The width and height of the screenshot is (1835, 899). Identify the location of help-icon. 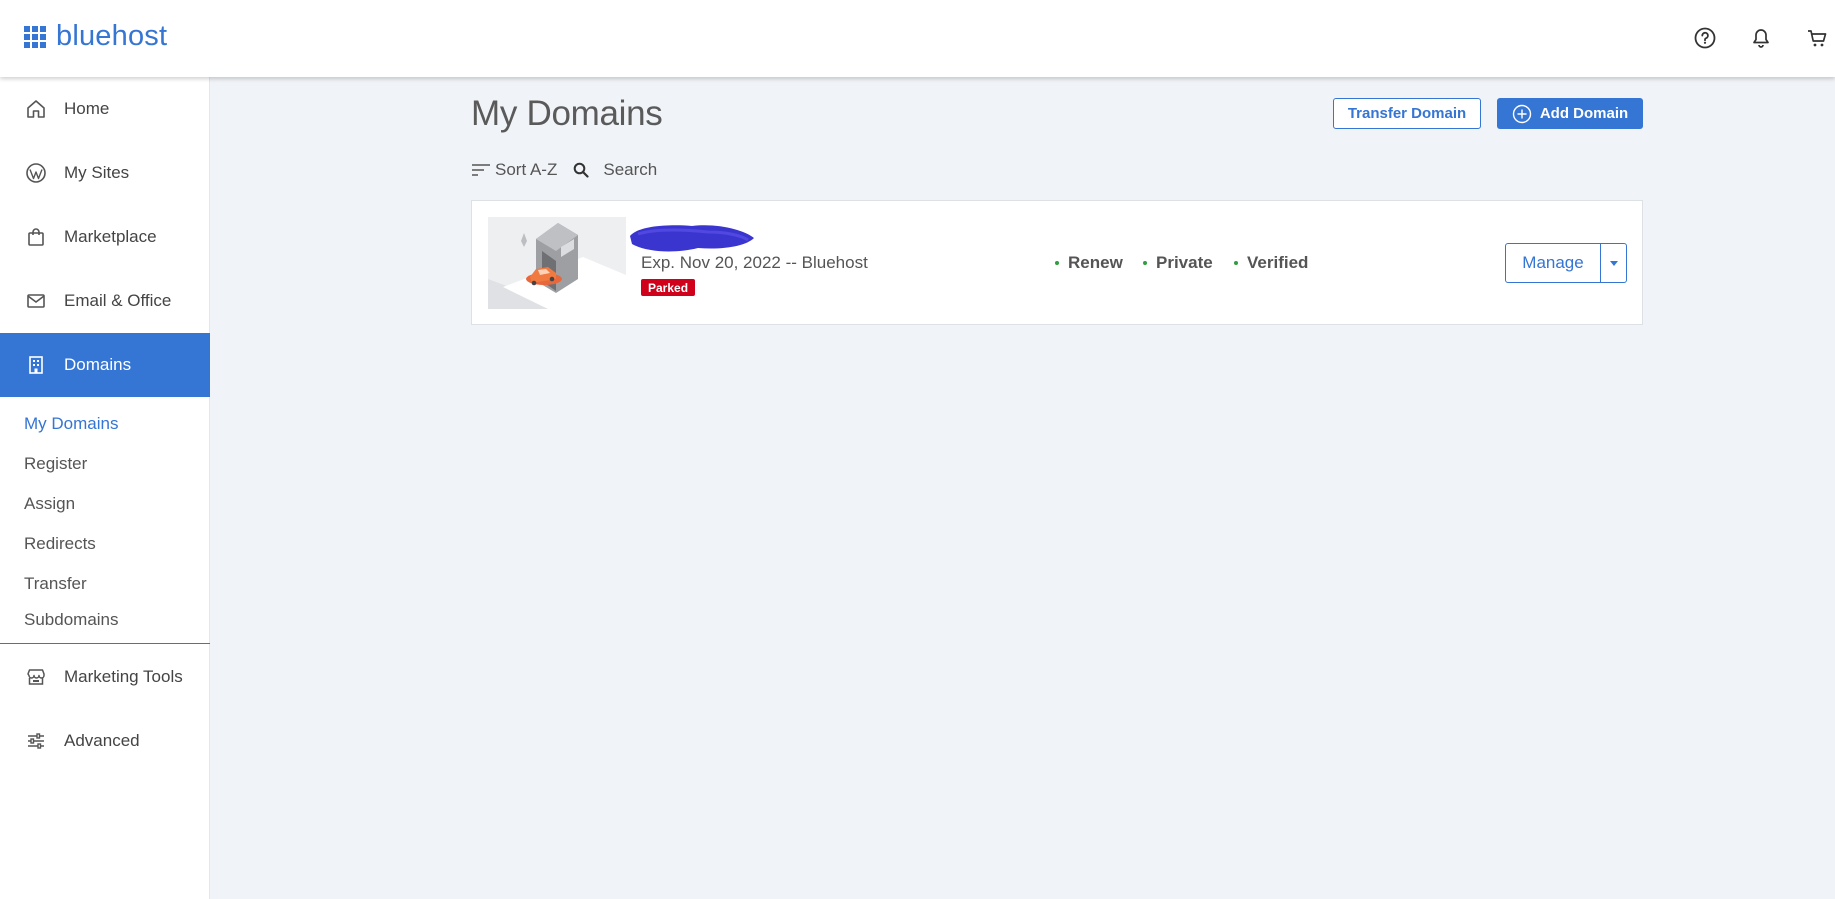
(1705, 38).